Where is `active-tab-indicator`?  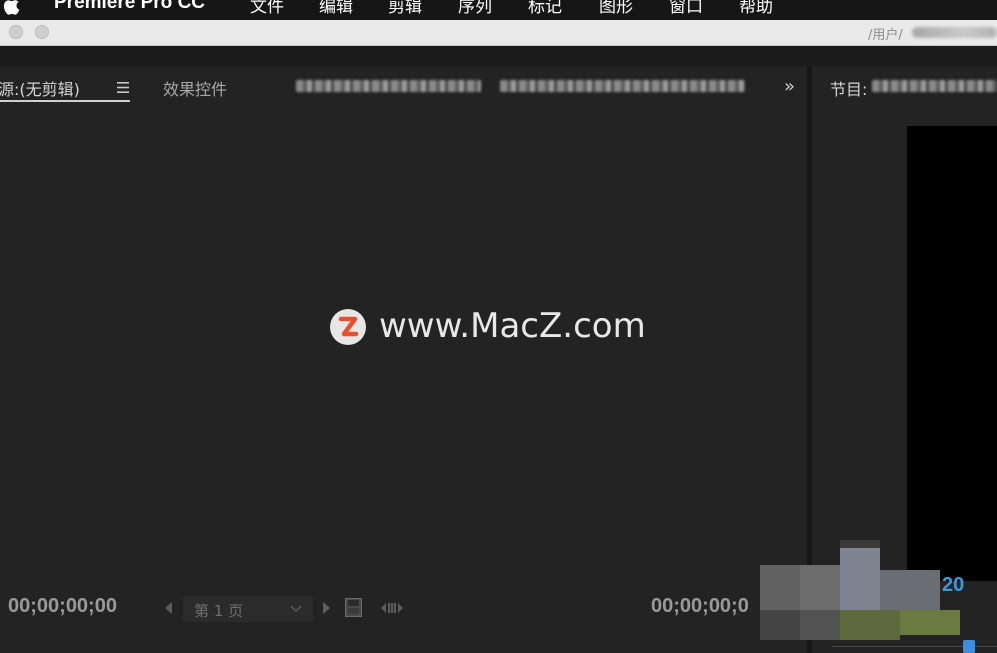 active-tab-indicator is located at coordinates (65, 101).